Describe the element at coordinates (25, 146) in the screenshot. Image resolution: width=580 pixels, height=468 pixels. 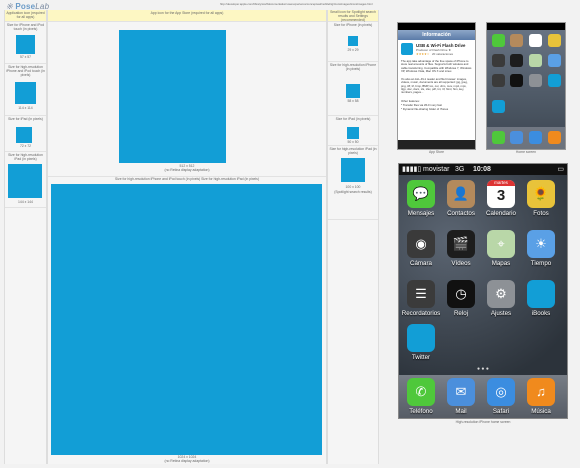
I see `icon-72-size: 72 x 72` at that location.